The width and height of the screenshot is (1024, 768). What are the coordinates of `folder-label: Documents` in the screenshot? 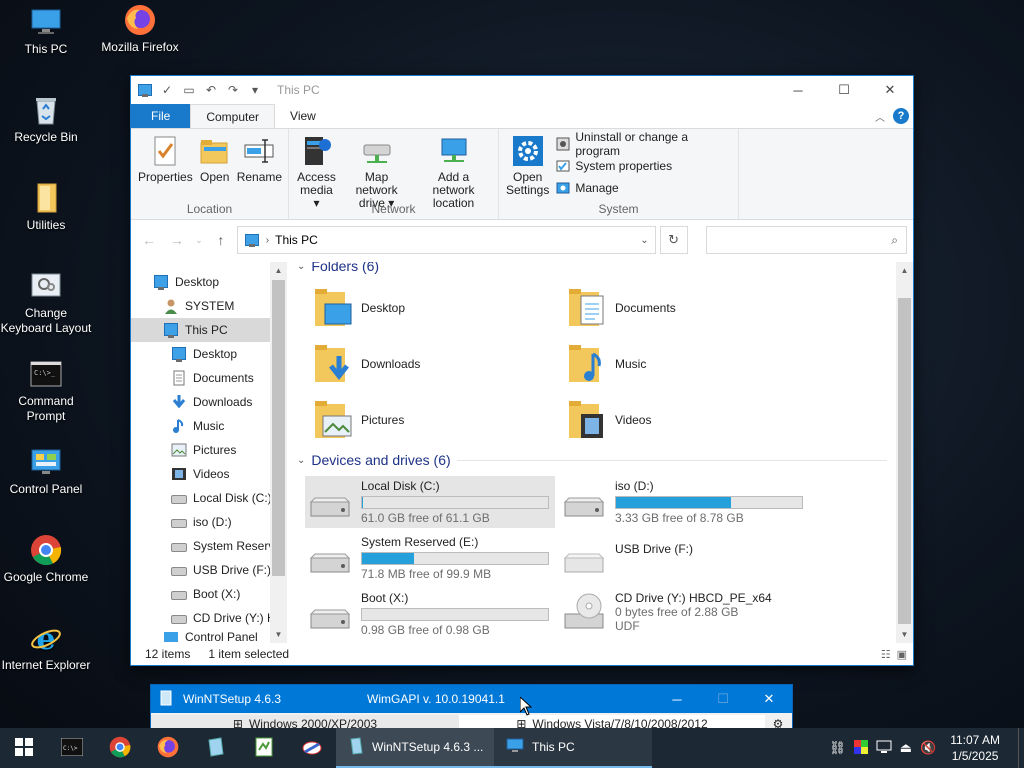 It's located at (645, 308).